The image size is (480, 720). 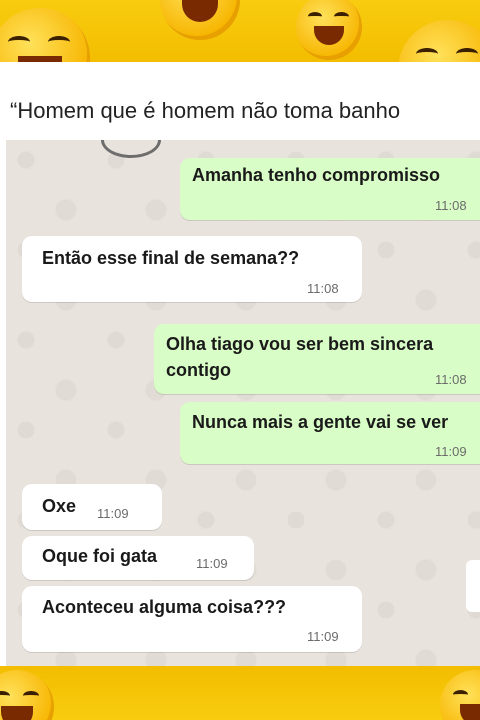 I want to click on message-text: Oxe, so click(x=59, y=506).